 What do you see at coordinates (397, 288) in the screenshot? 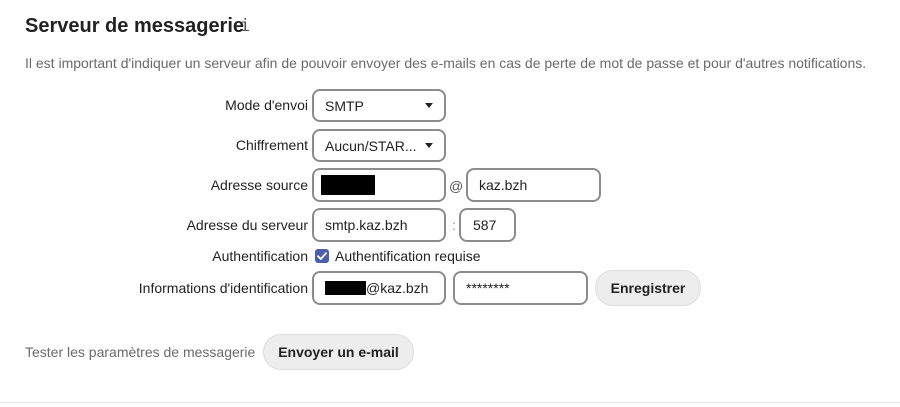
I see `username-suffix: @kaz.bzh` at bounding box center [397, 288].